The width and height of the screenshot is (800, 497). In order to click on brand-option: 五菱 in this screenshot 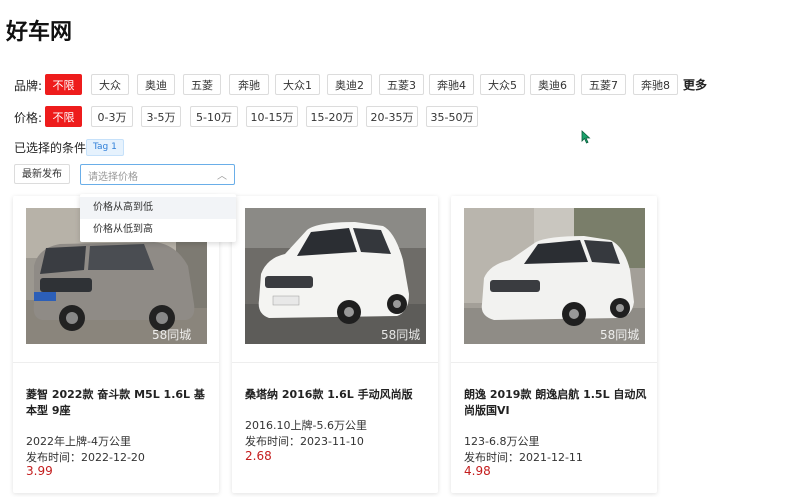, I will do `click(202, 84)`.